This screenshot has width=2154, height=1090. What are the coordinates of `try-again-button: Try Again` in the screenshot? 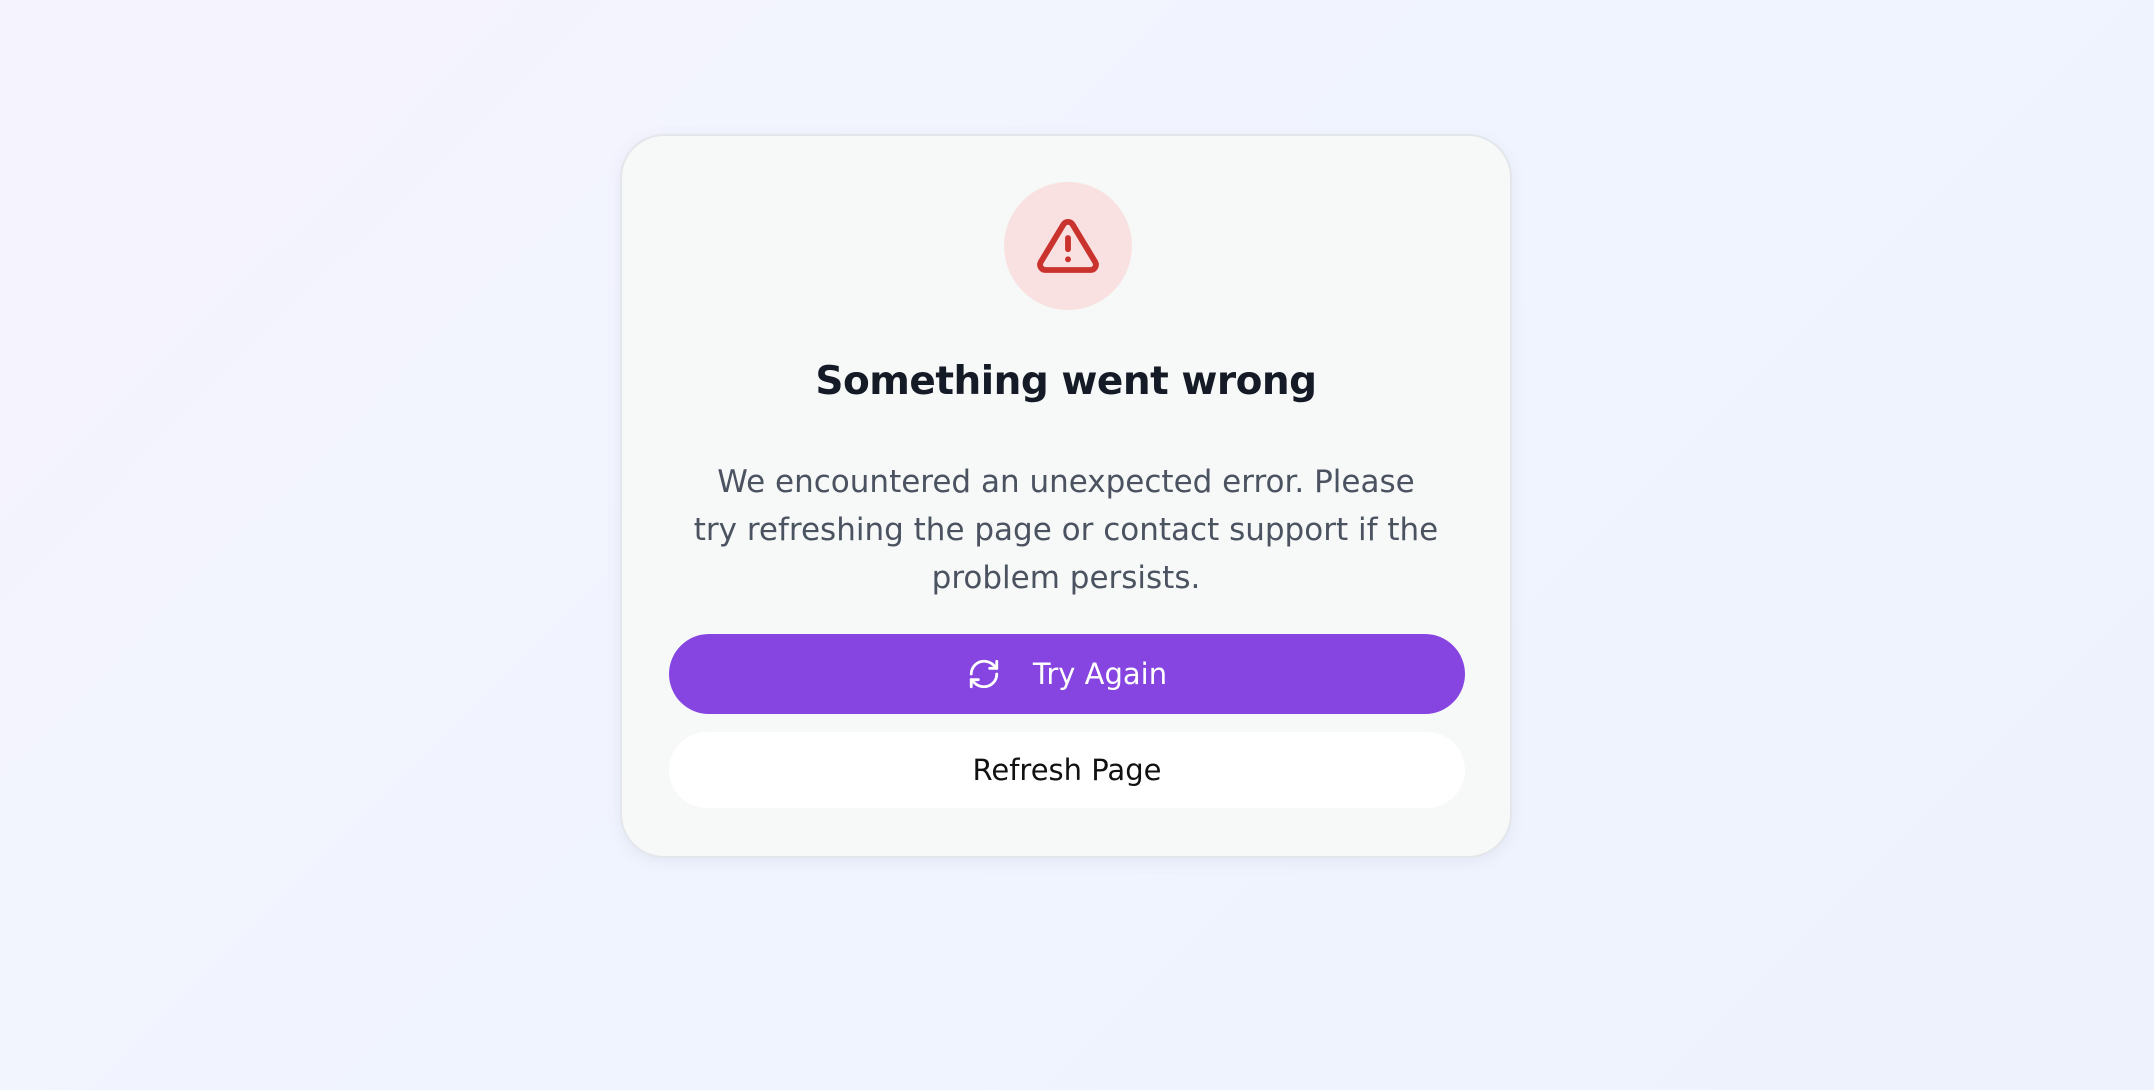 It's located at (1067, 674).